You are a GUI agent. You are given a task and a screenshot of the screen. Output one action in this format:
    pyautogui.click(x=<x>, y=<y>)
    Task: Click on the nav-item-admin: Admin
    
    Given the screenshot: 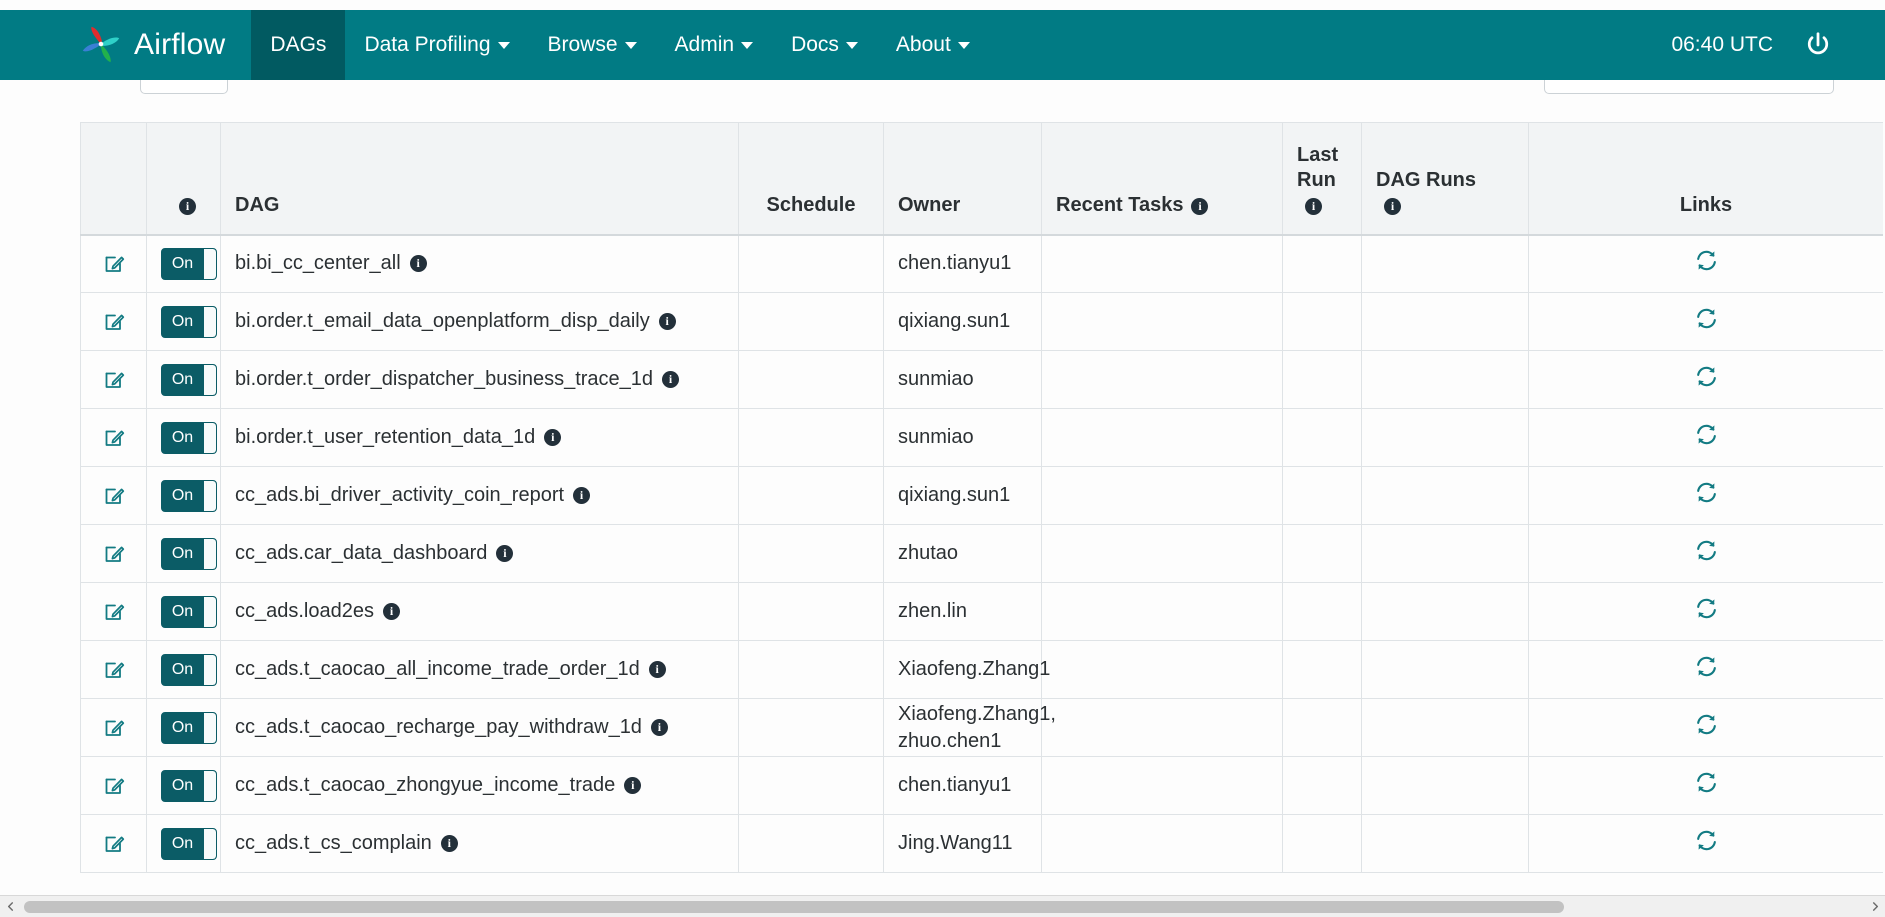 What is the action you would take?
    pyautogui.click(x=714, y=45)
    